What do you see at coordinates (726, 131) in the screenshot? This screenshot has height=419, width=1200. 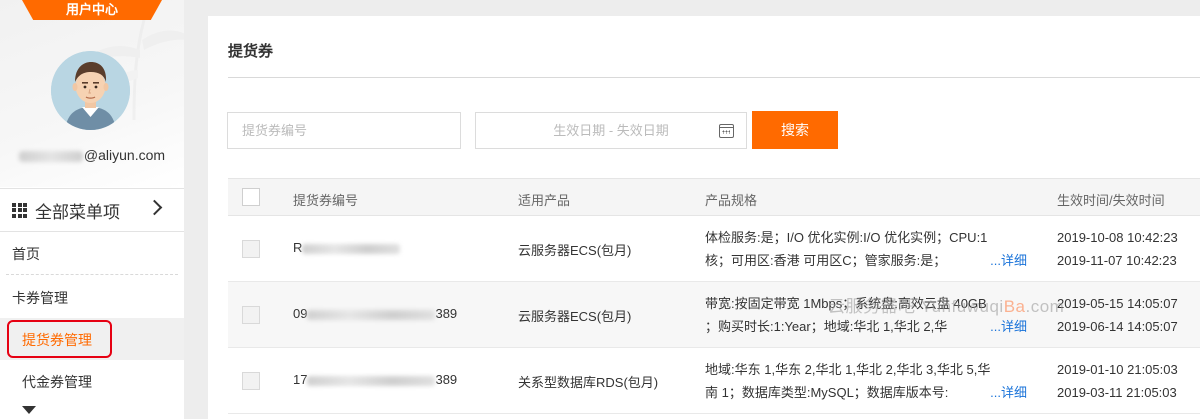 I see `calendar-icon` at bounding box center [726, 131].